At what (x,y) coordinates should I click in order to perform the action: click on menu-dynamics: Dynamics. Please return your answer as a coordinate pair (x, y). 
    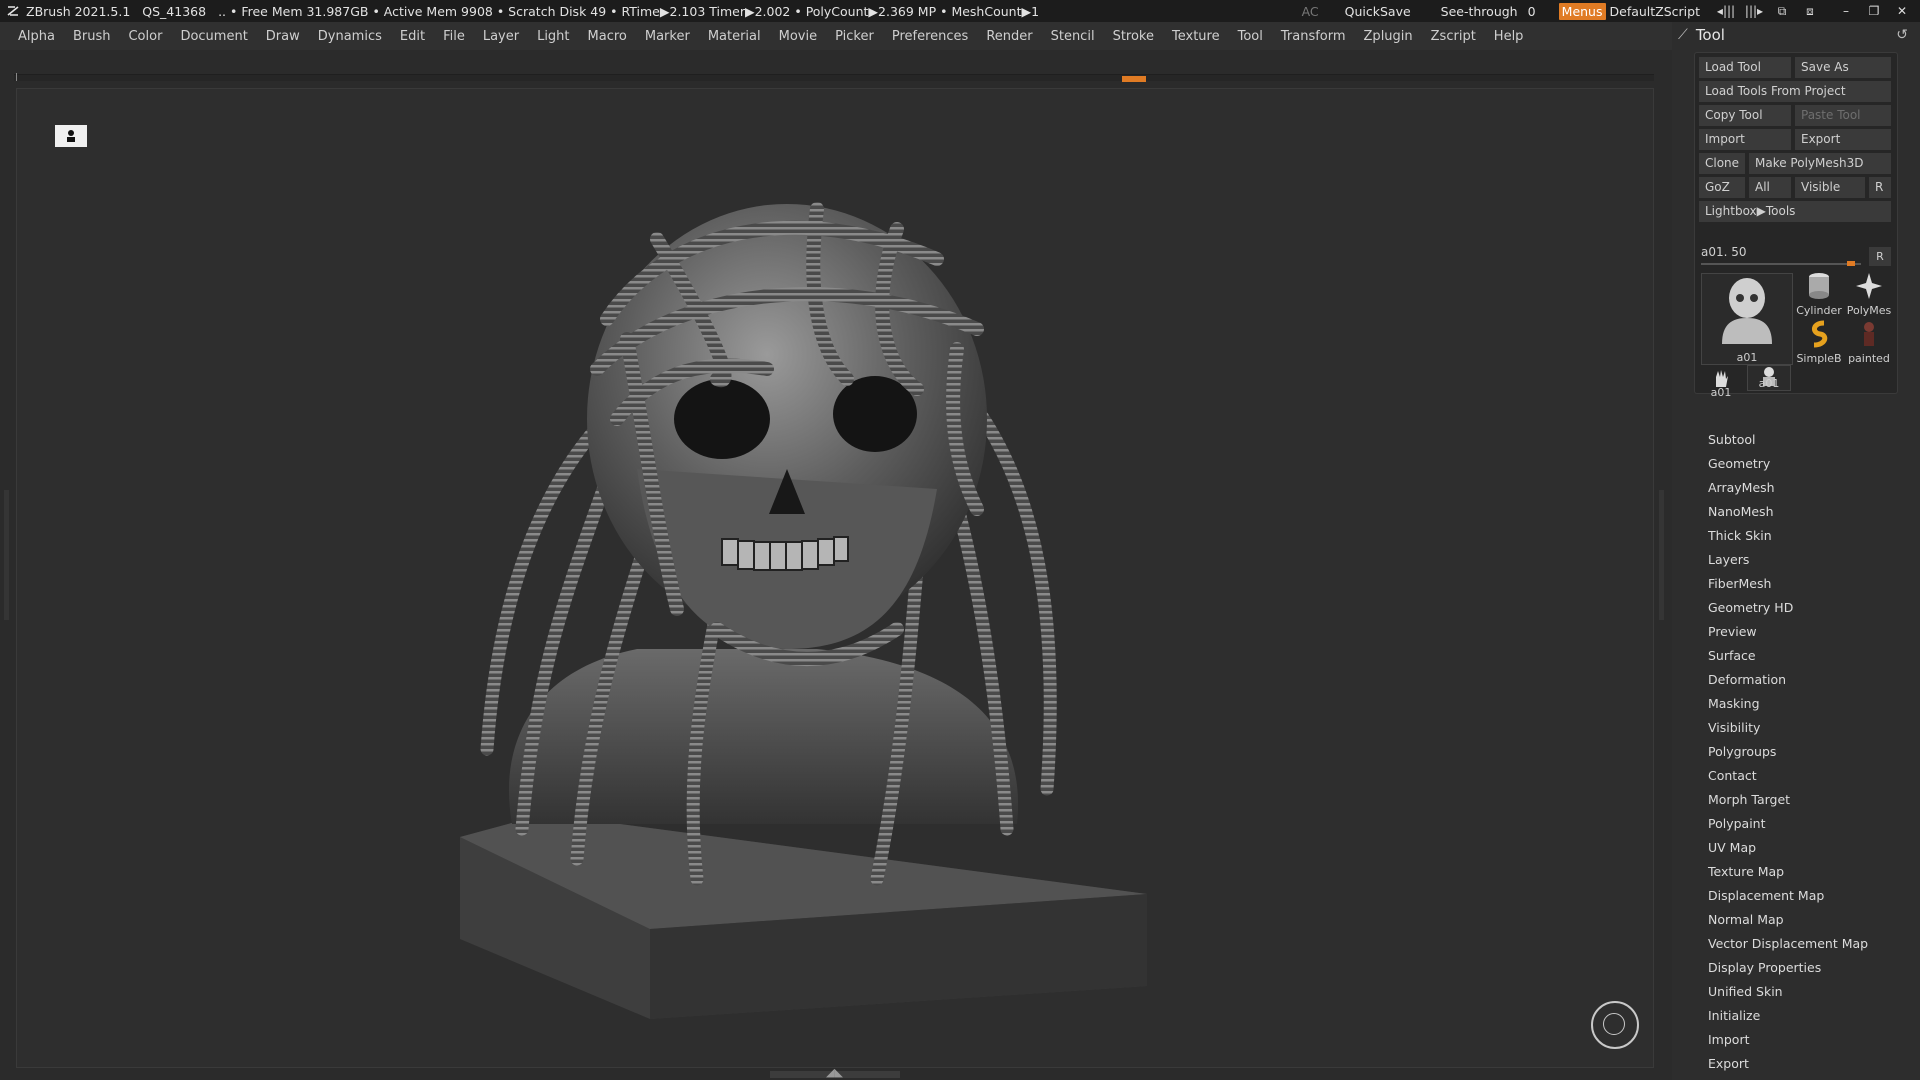
    Looking at the image, I should click on (350, 36).